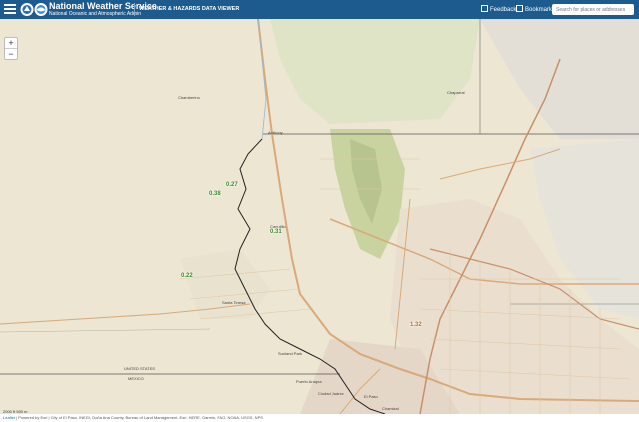 This screenshot has width=639, height=422. I want to click on observation-value: 0.38, so click(215, 194).